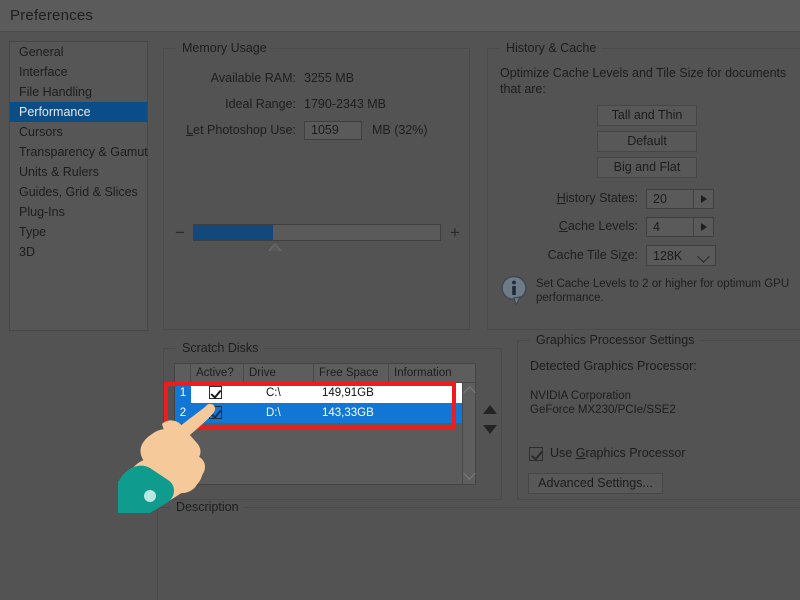 This screenshot has height=600, width=800. What do you see at coordinates (78, 92) in the screenshot?
I see `sidebar-item-file-handling: File Handling` at bounding box center [78, 92].